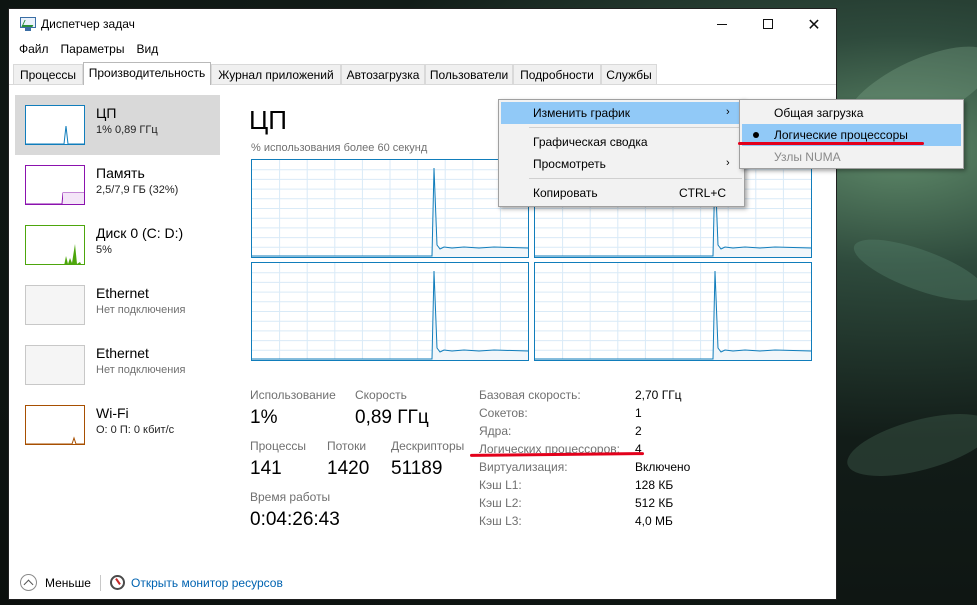 This screenshot has width=977, height=605. I want to click on sidebar-item-title: ЦП, so click(106, 113).